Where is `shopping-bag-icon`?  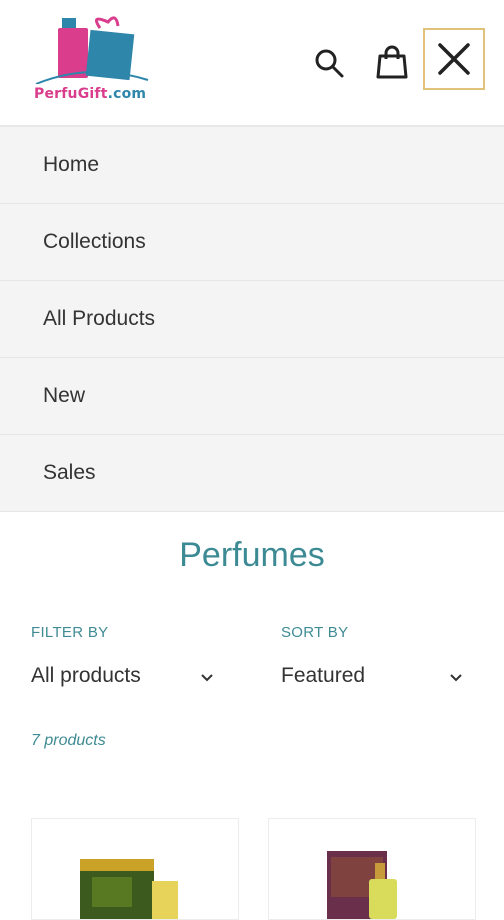 shopping-bag-icon is located at coordinates (392, 62).